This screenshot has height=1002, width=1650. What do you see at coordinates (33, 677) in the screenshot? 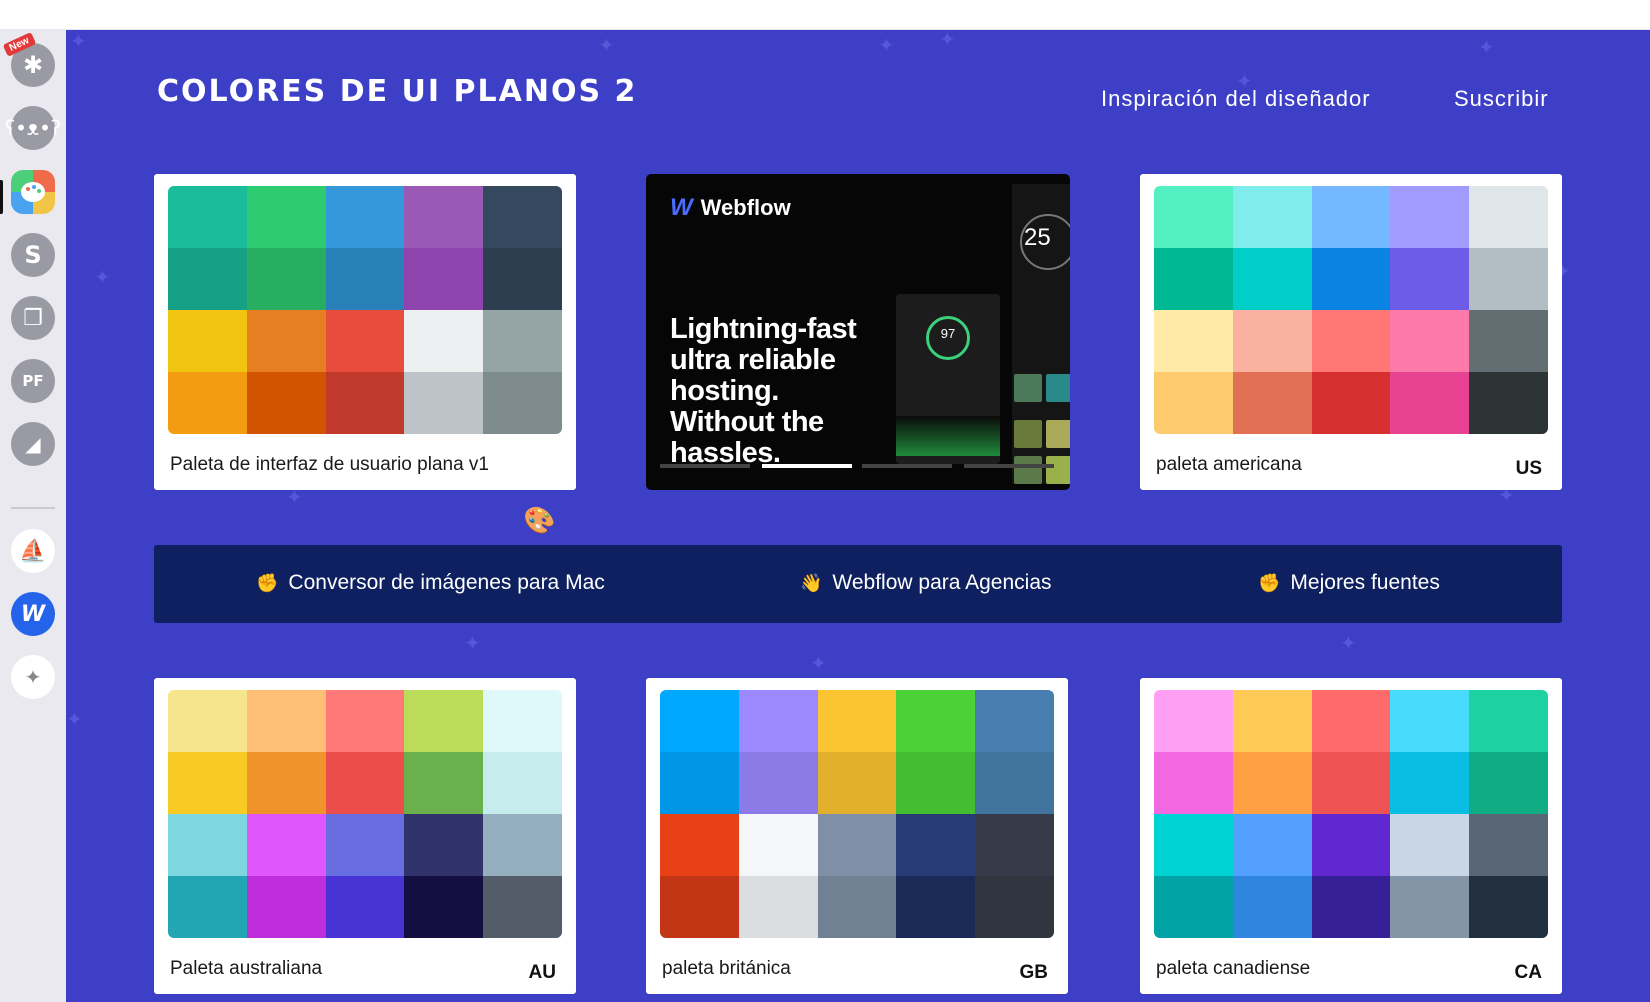
I see `add-app-icon: ✦` at bounding box center [33, 677].